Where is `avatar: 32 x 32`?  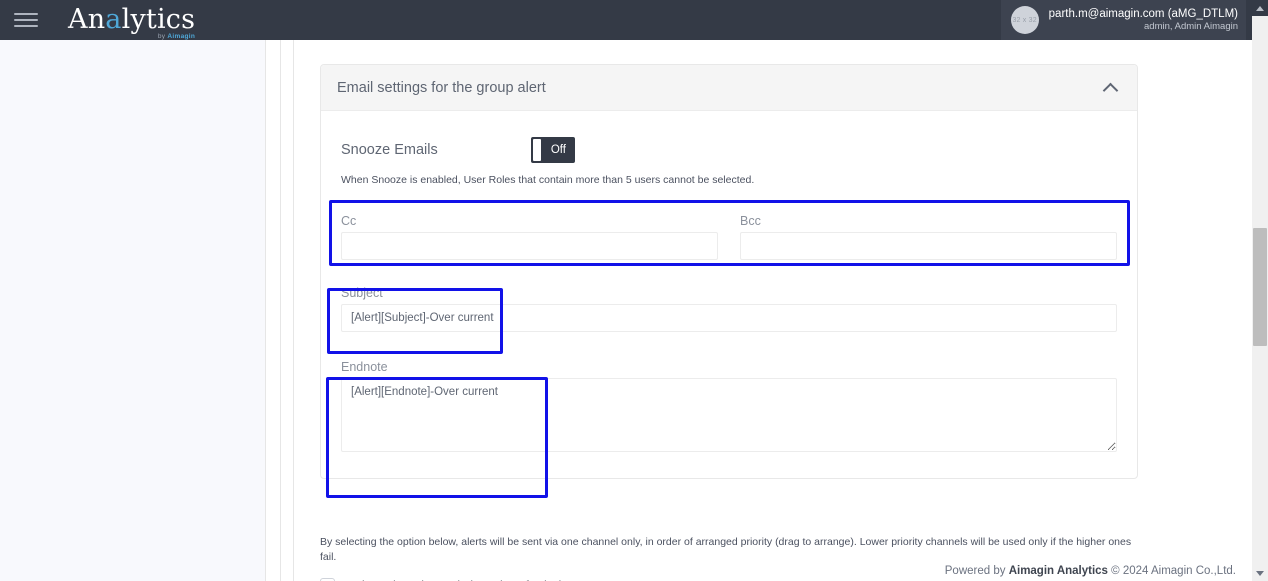 avatar: 32 x 32 is located at coordinates (1024, 20).